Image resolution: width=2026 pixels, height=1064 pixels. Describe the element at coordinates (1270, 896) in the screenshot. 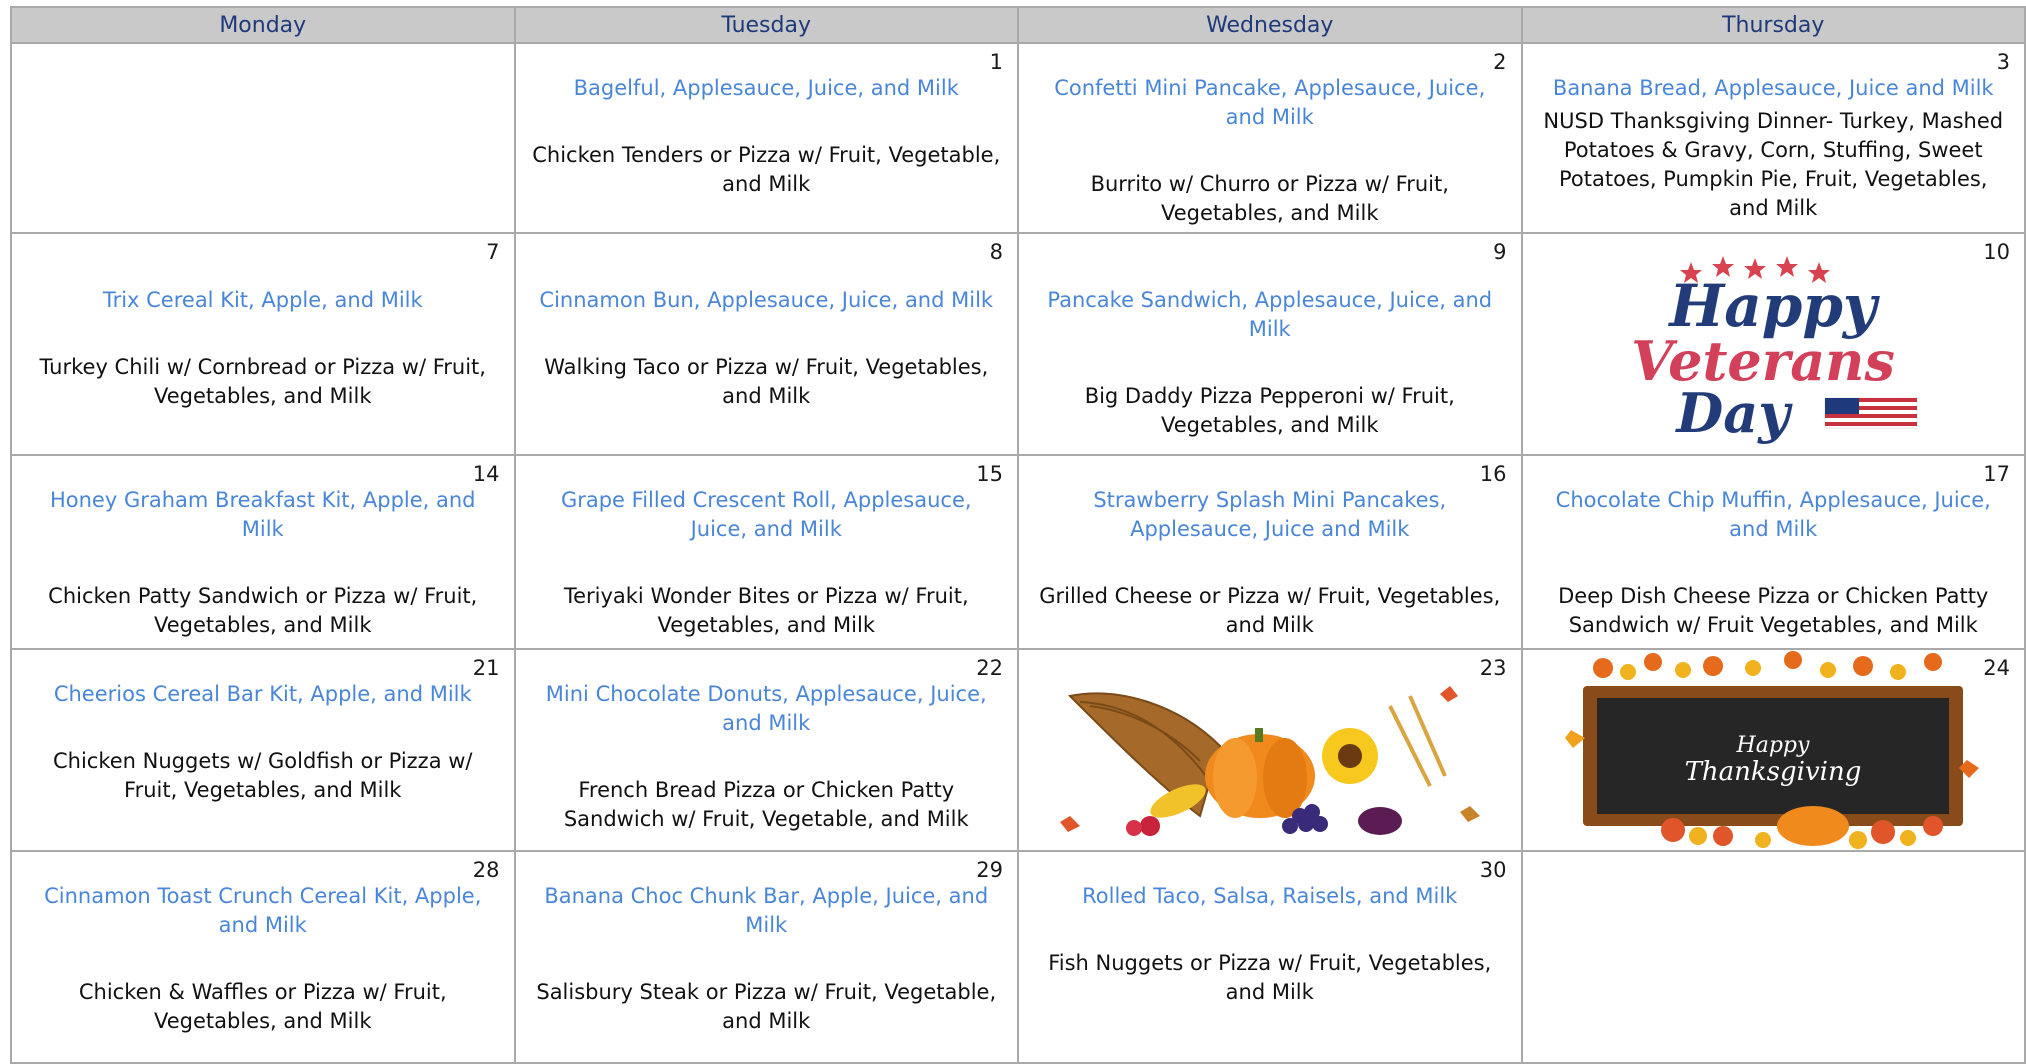

I see `breakfast-item: Rolled Taco, Salsa, Raisels, and Milk` at that location.